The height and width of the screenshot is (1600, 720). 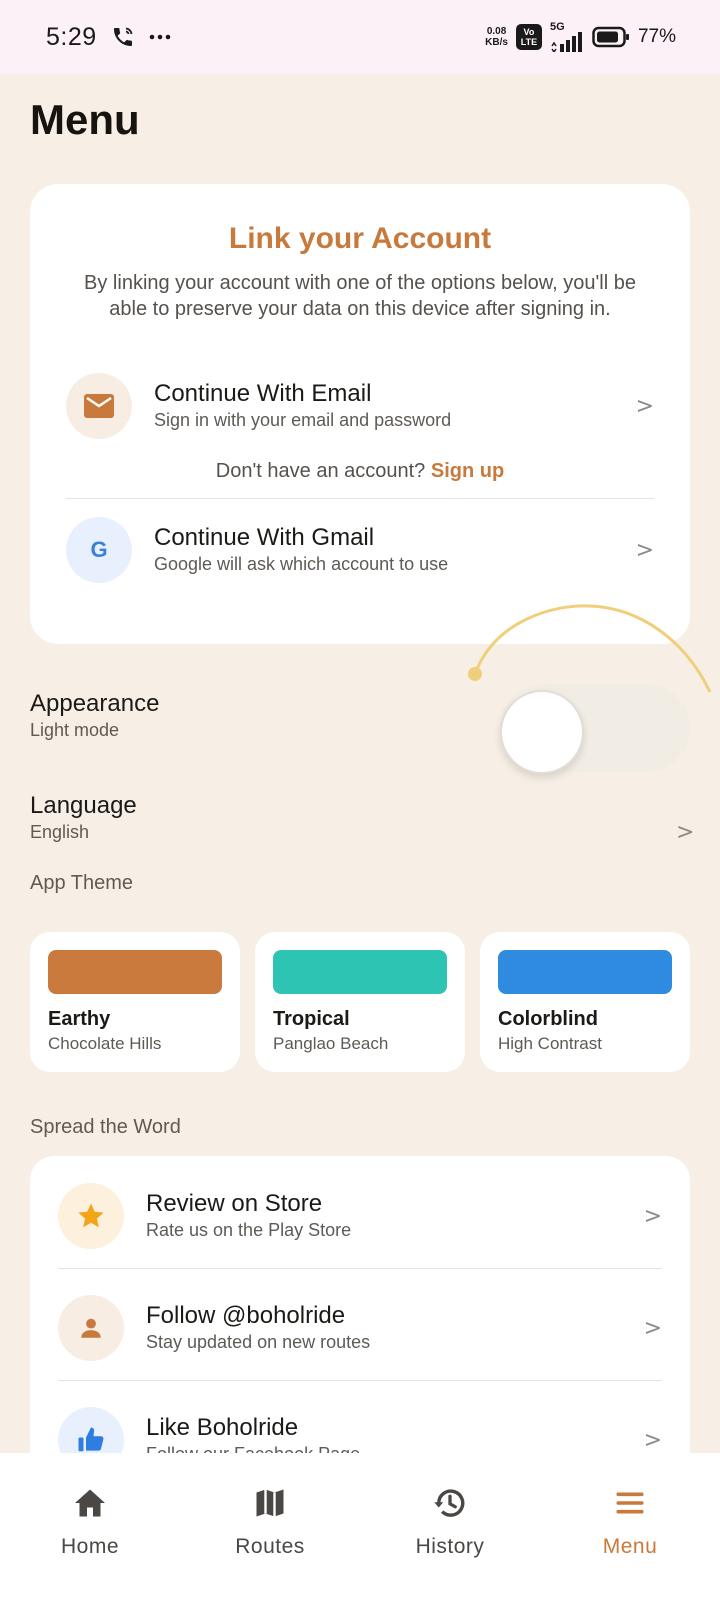 What do you see at coordinates (542, 732) in the screenshot?
I see `appearance-toggle-knob` at bounding box center [542, 732].